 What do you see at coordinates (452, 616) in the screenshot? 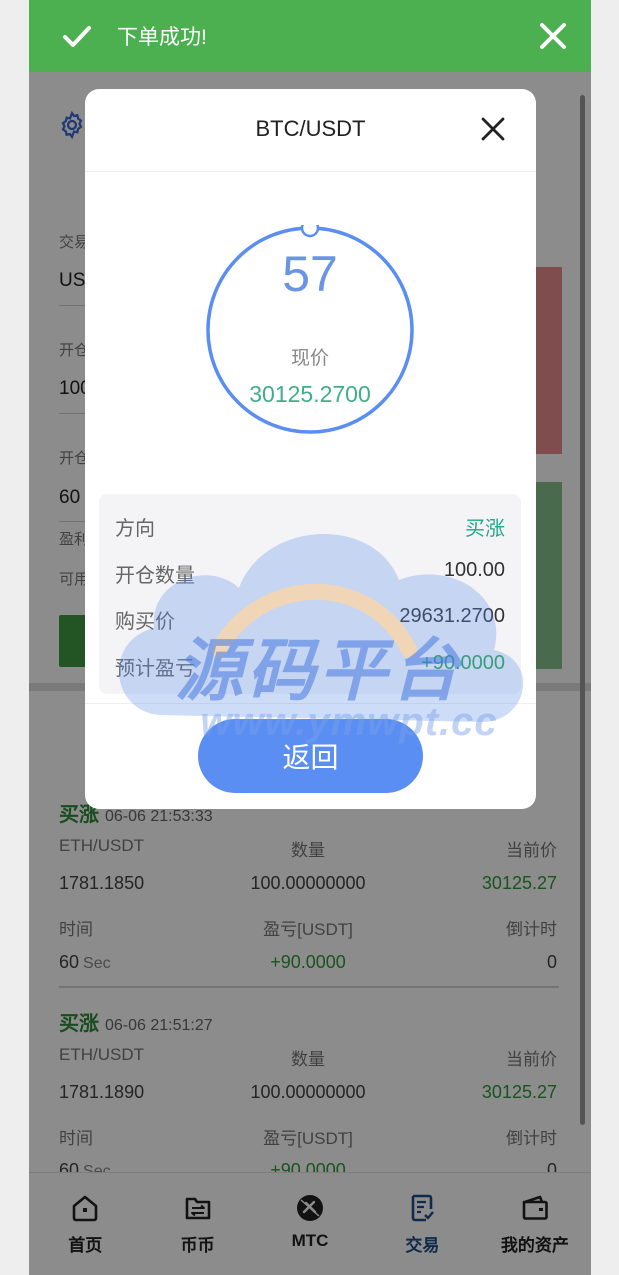
I see `info-value: 29631.2700` at bounding box center [452, 616].